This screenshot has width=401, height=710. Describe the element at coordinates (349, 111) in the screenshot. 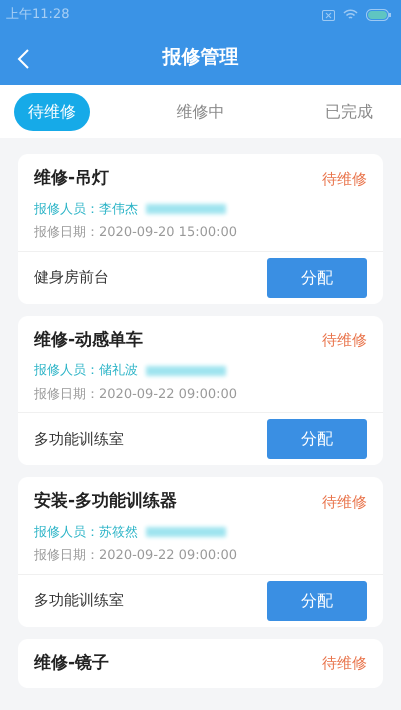

I see `tab: 已完成` at that location.